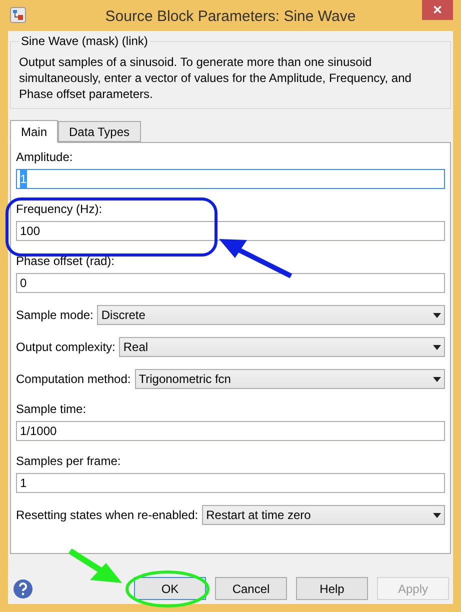 The height and width of the screenshot is (612, 461). What do you see at coordinates (230, 231) in the screenshot?
I see `input-field: 100` at bounding box center [230, 231].